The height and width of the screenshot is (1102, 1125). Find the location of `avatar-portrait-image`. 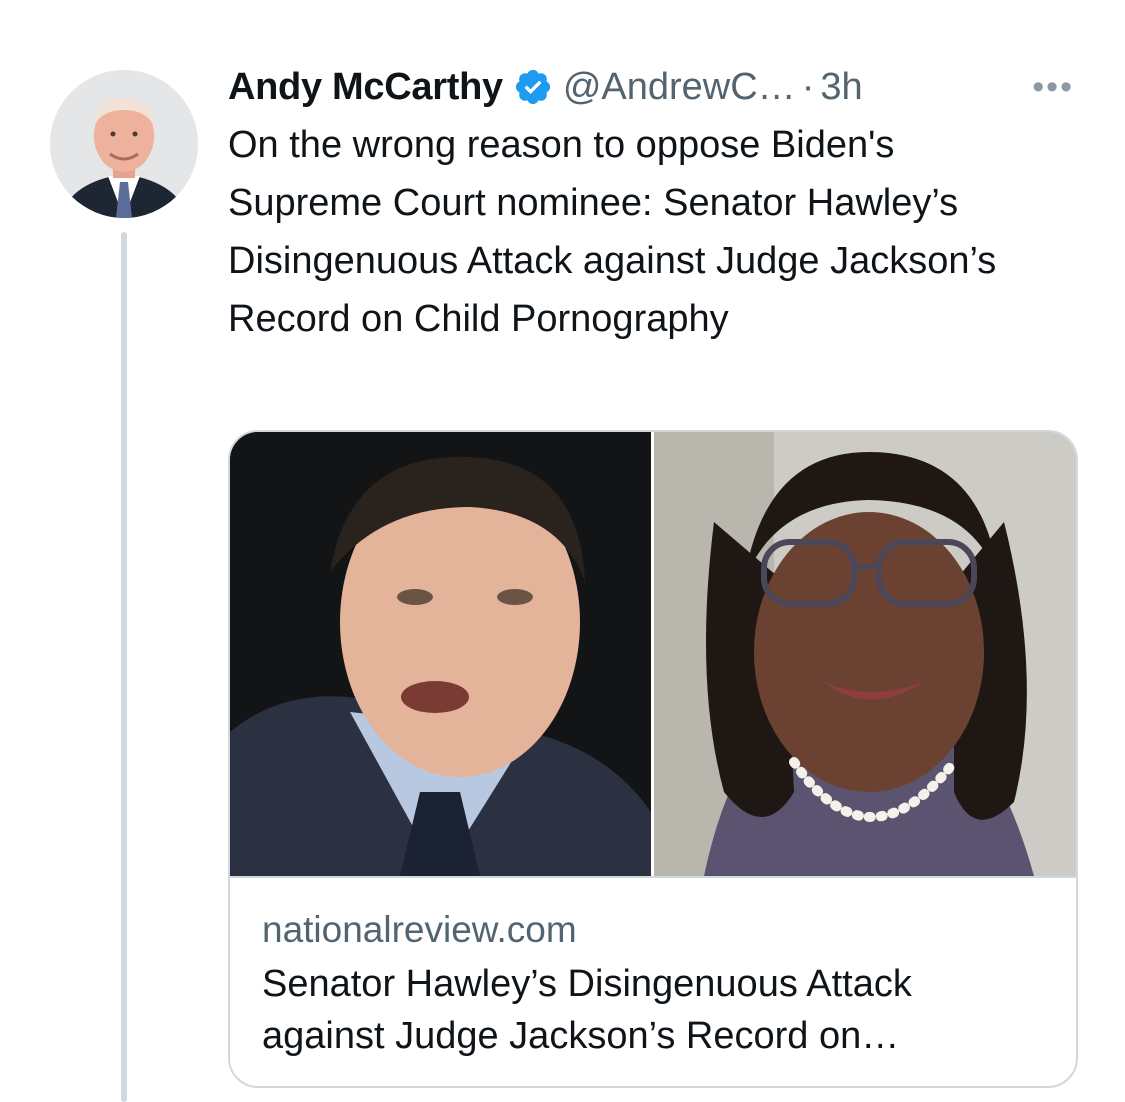

avatar-portrait-image is located at coordinates (124, 144).